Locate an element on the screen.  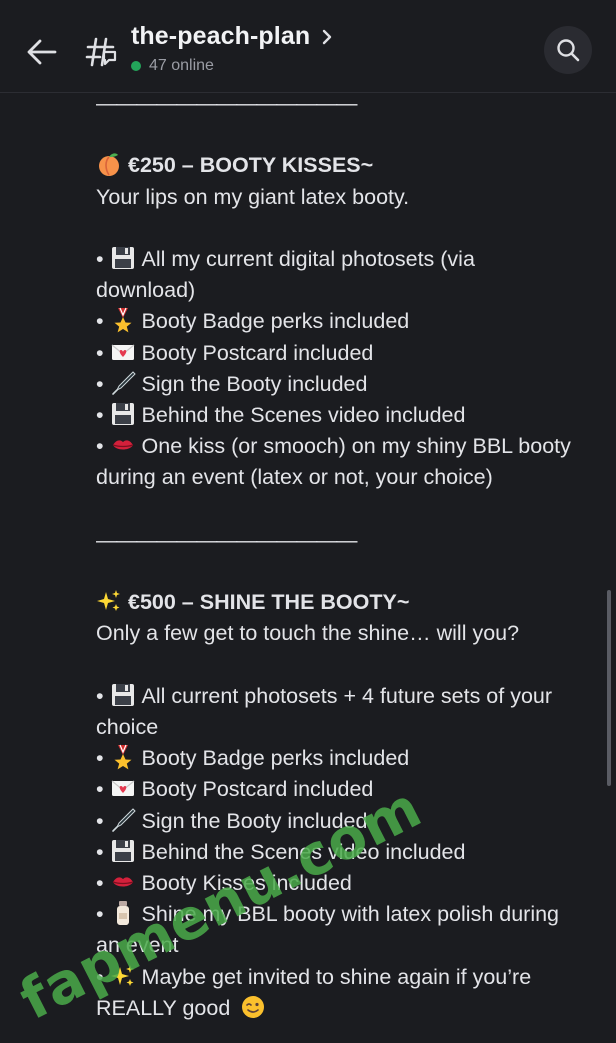
online-dot-icon is located at coordinates (136, 66).